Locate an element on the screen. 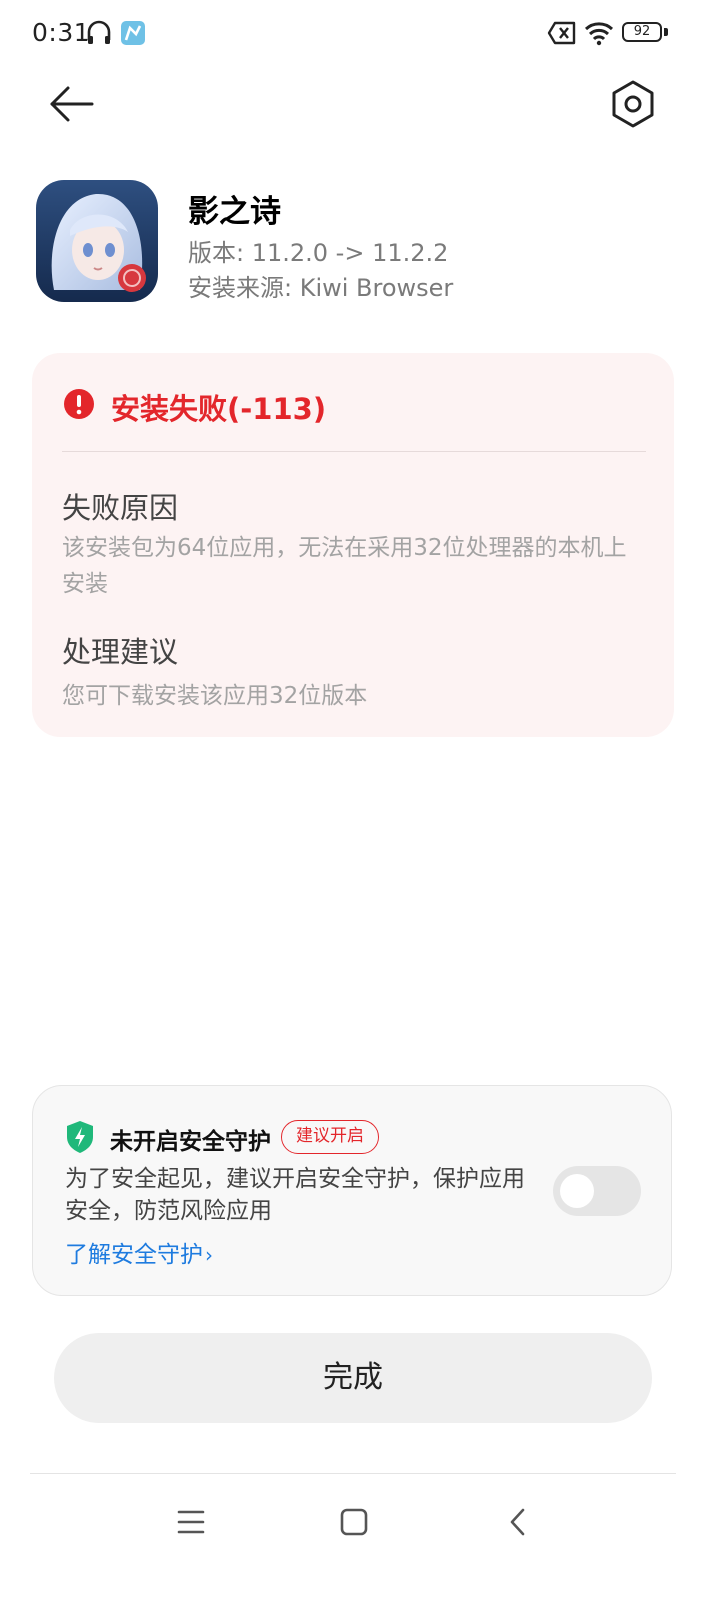 This screenshot has height=1600, width=720. shield-icon is located at coordinates (80, 1137).